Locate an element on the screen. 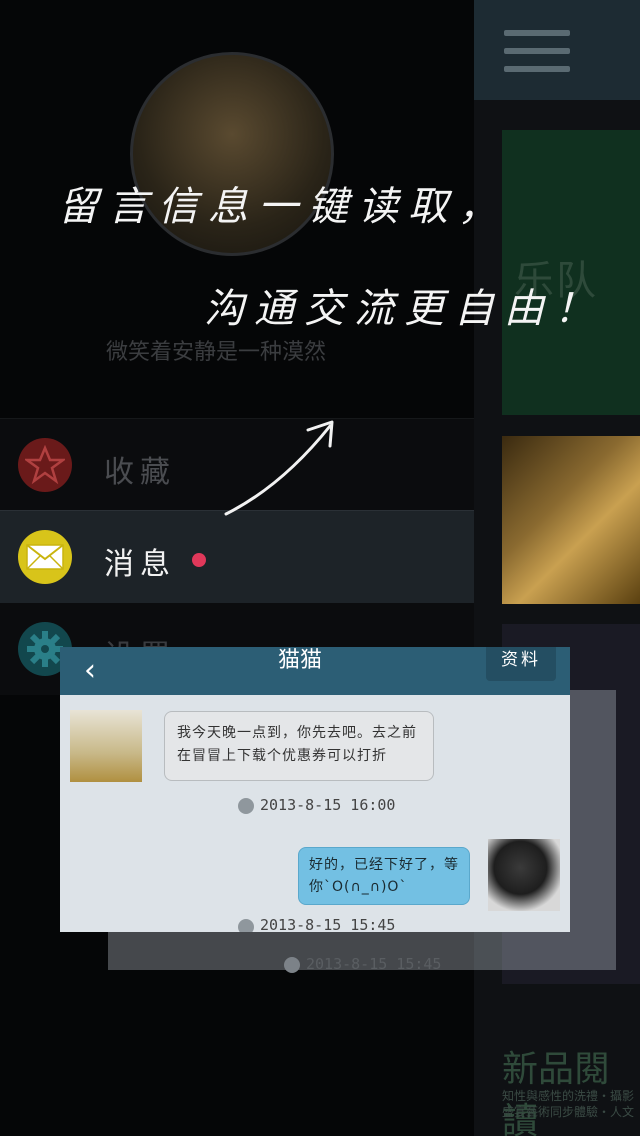 This screenshot has width=640, height=1136. message-time: 2013-8-15 16:00 is located at coordinates (328, 805).